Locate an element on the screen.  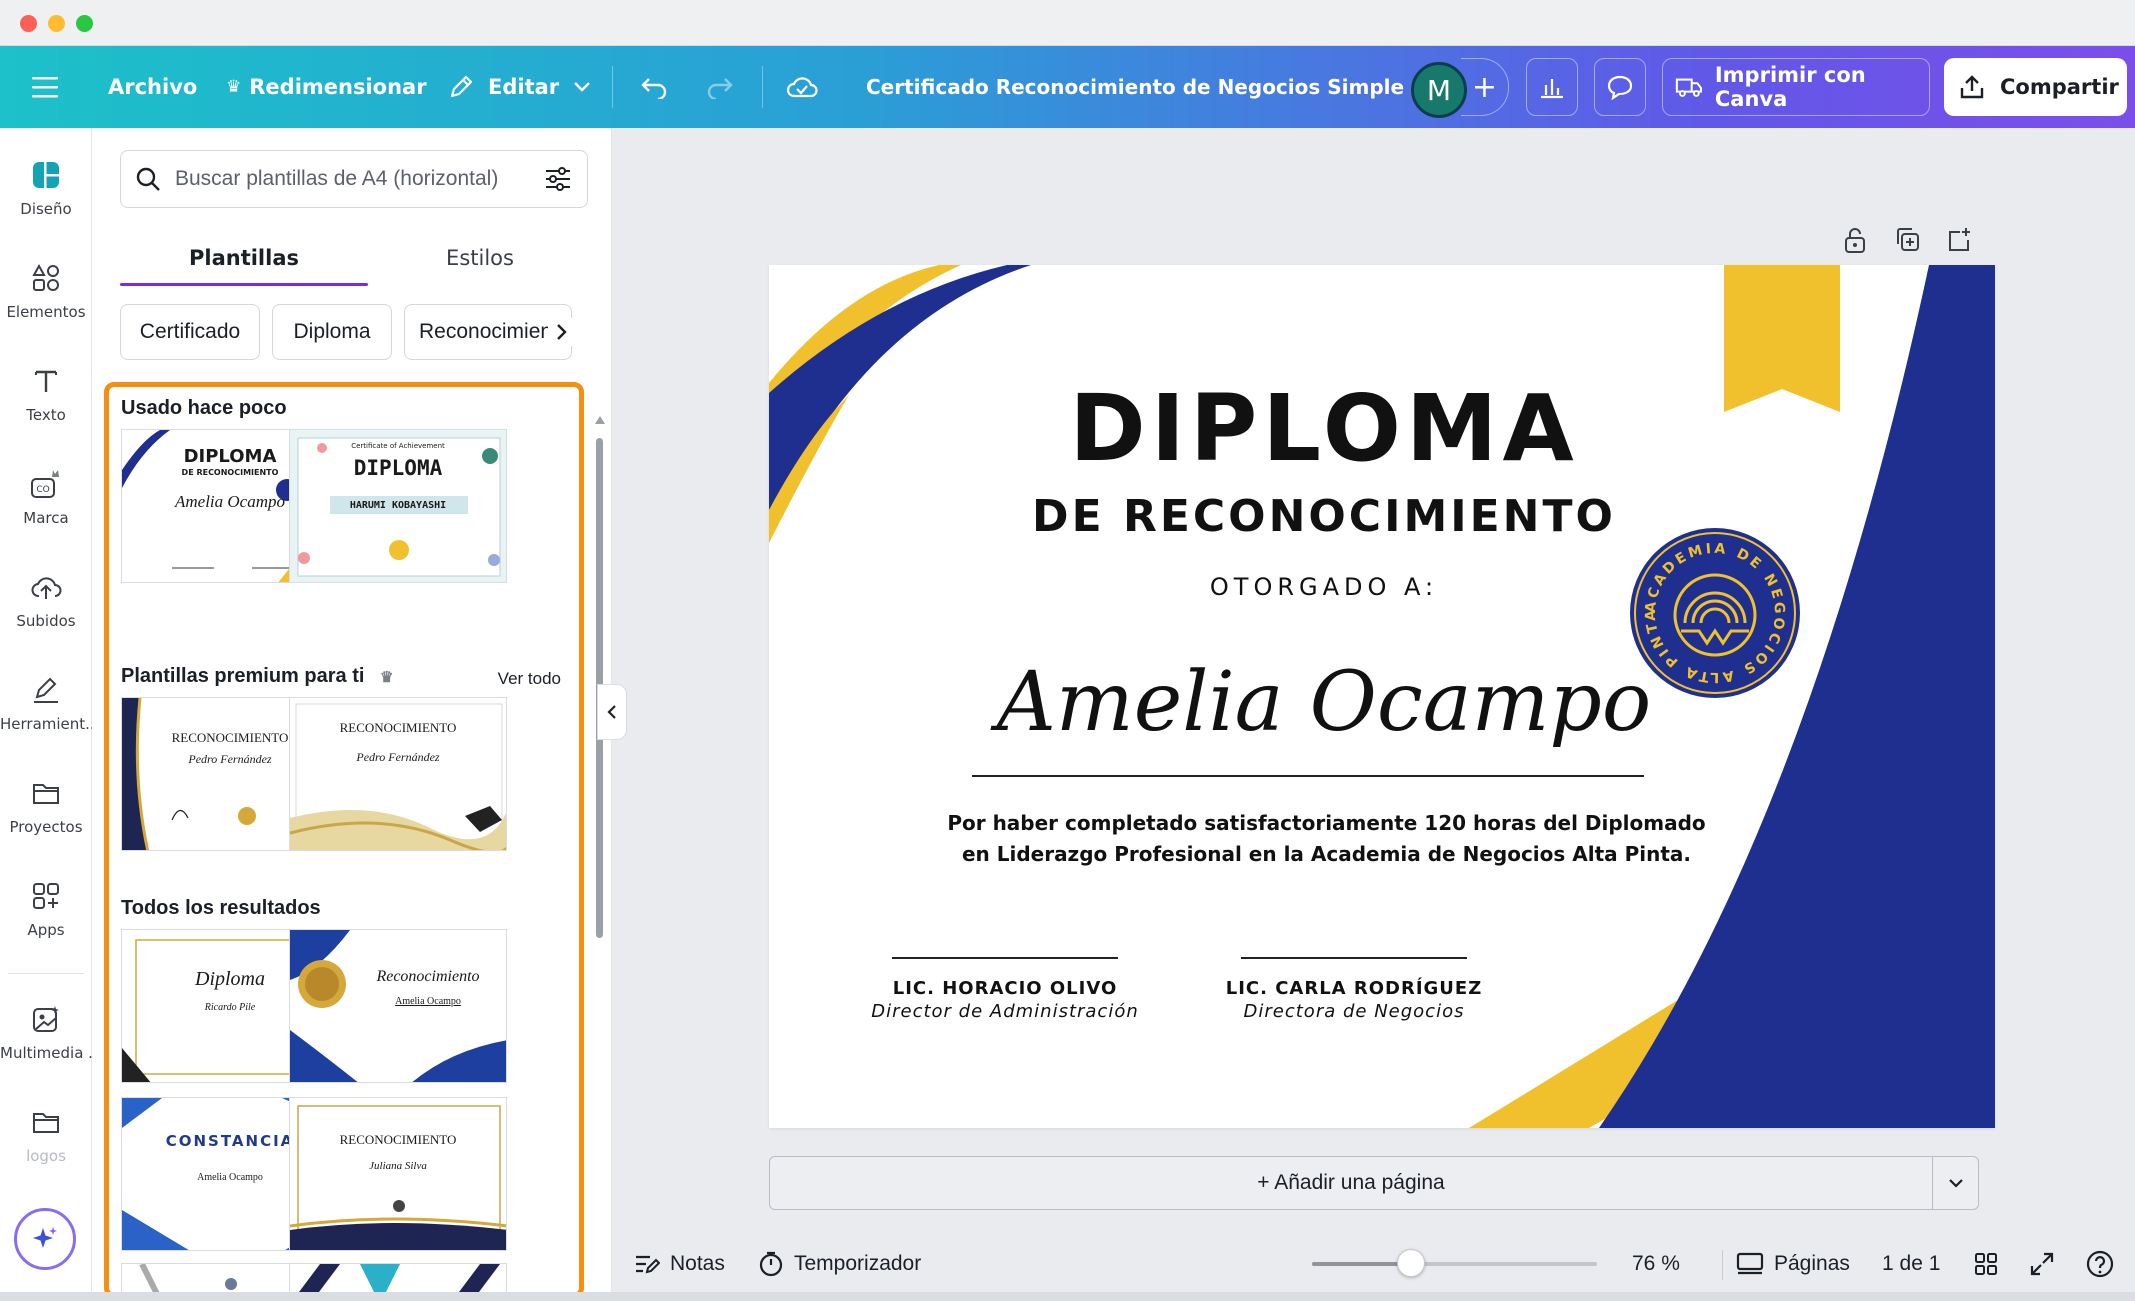
bottom-divider is located at coordinates (1722, 1265).